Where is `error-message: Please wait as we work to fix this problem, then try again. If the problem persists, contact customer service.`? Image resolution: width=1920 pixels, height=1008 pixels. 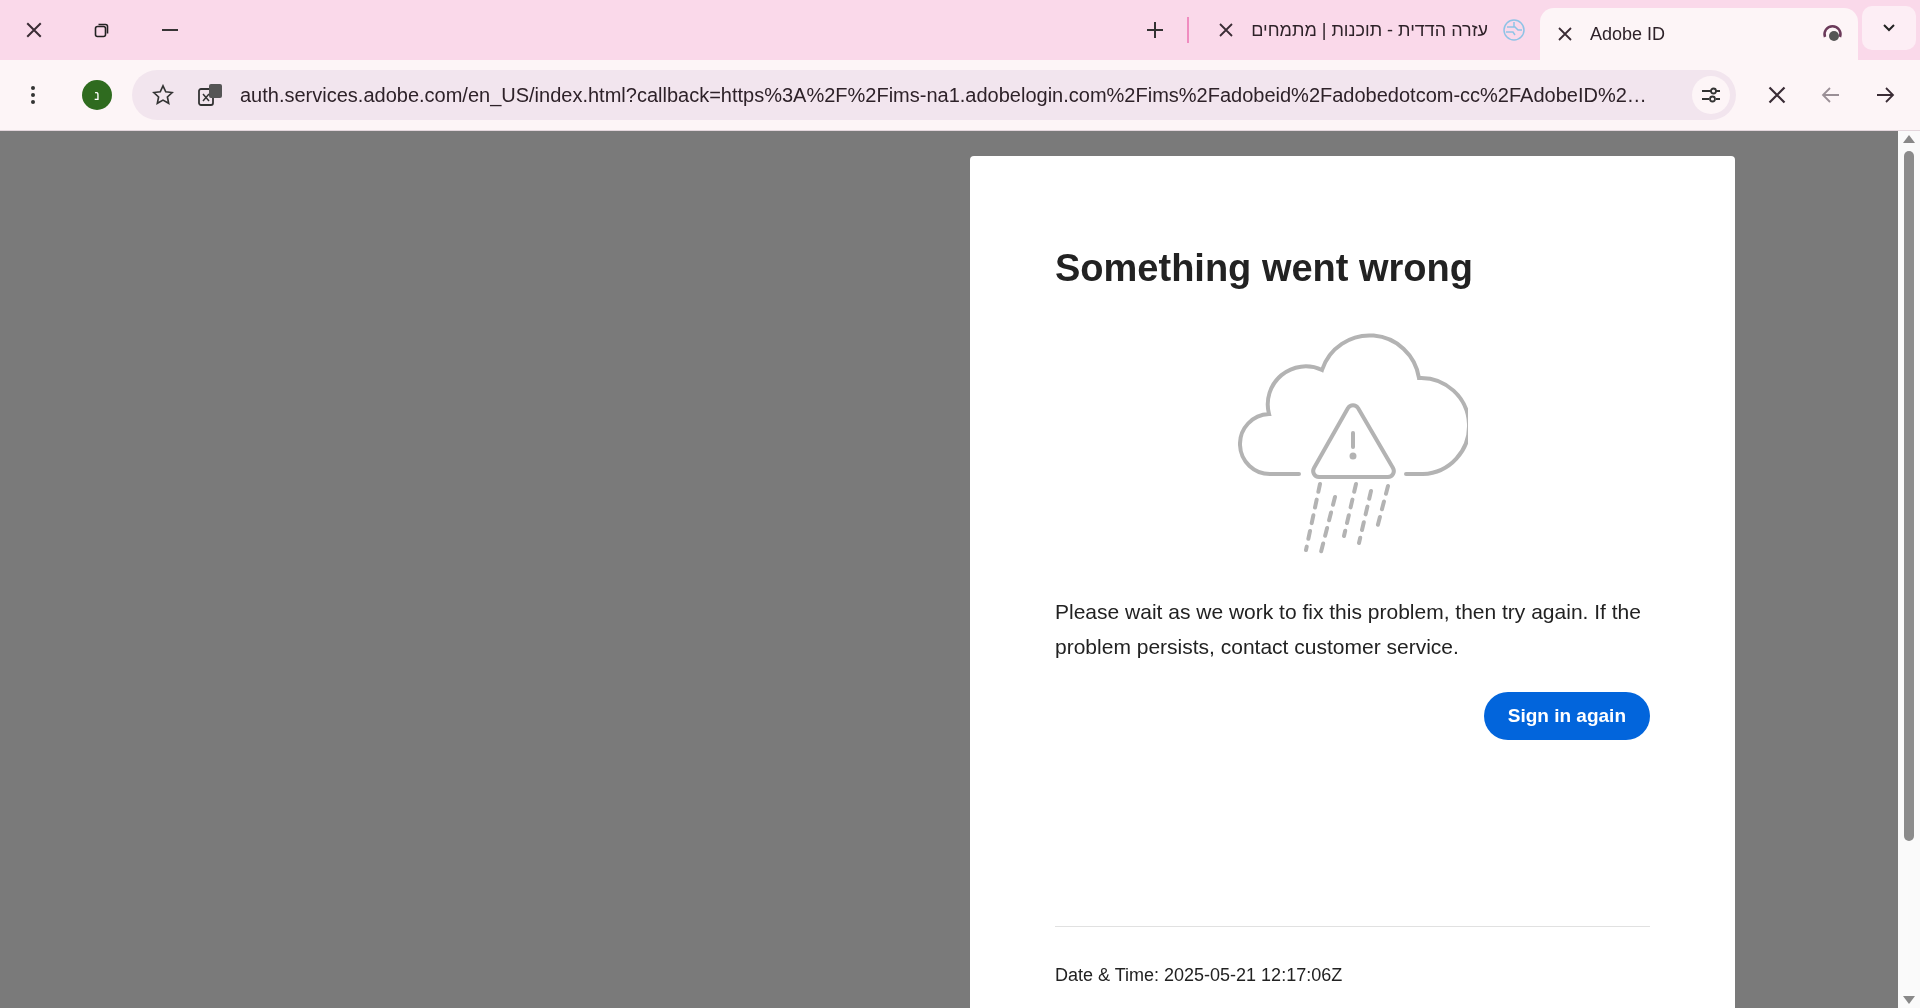 error-message: Please wait as we work to fix this problem, then try again. If the problem persists, contact customer service. is located at coordinates (1348, 629).